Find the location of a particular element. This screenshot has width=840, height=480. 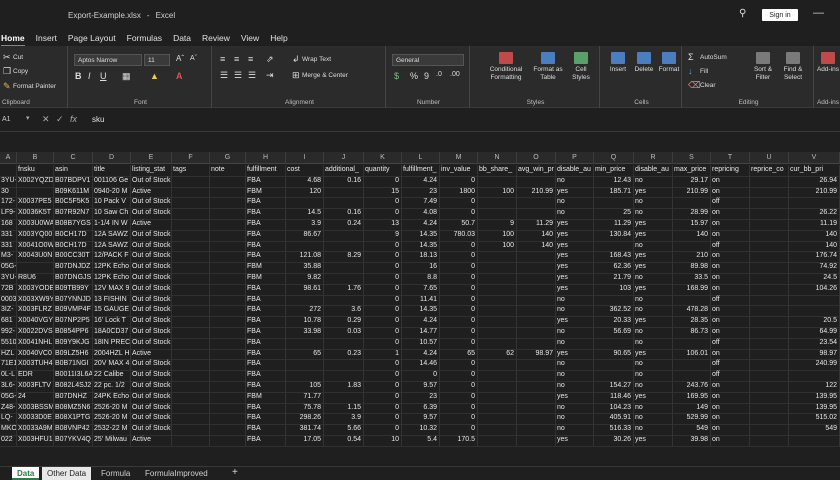

menu-insert: Insert is located at coordinates (46, 38).